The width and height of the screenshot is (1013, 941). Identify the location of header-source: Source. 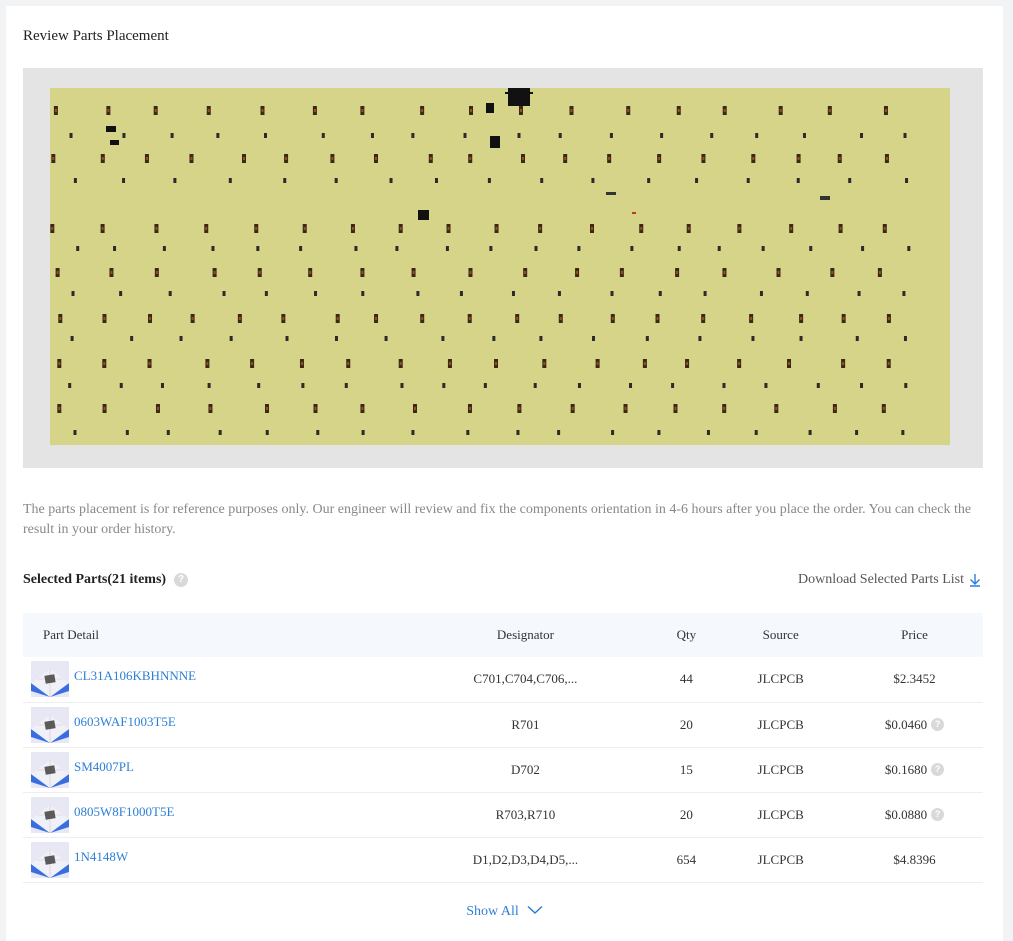
(780, 634).